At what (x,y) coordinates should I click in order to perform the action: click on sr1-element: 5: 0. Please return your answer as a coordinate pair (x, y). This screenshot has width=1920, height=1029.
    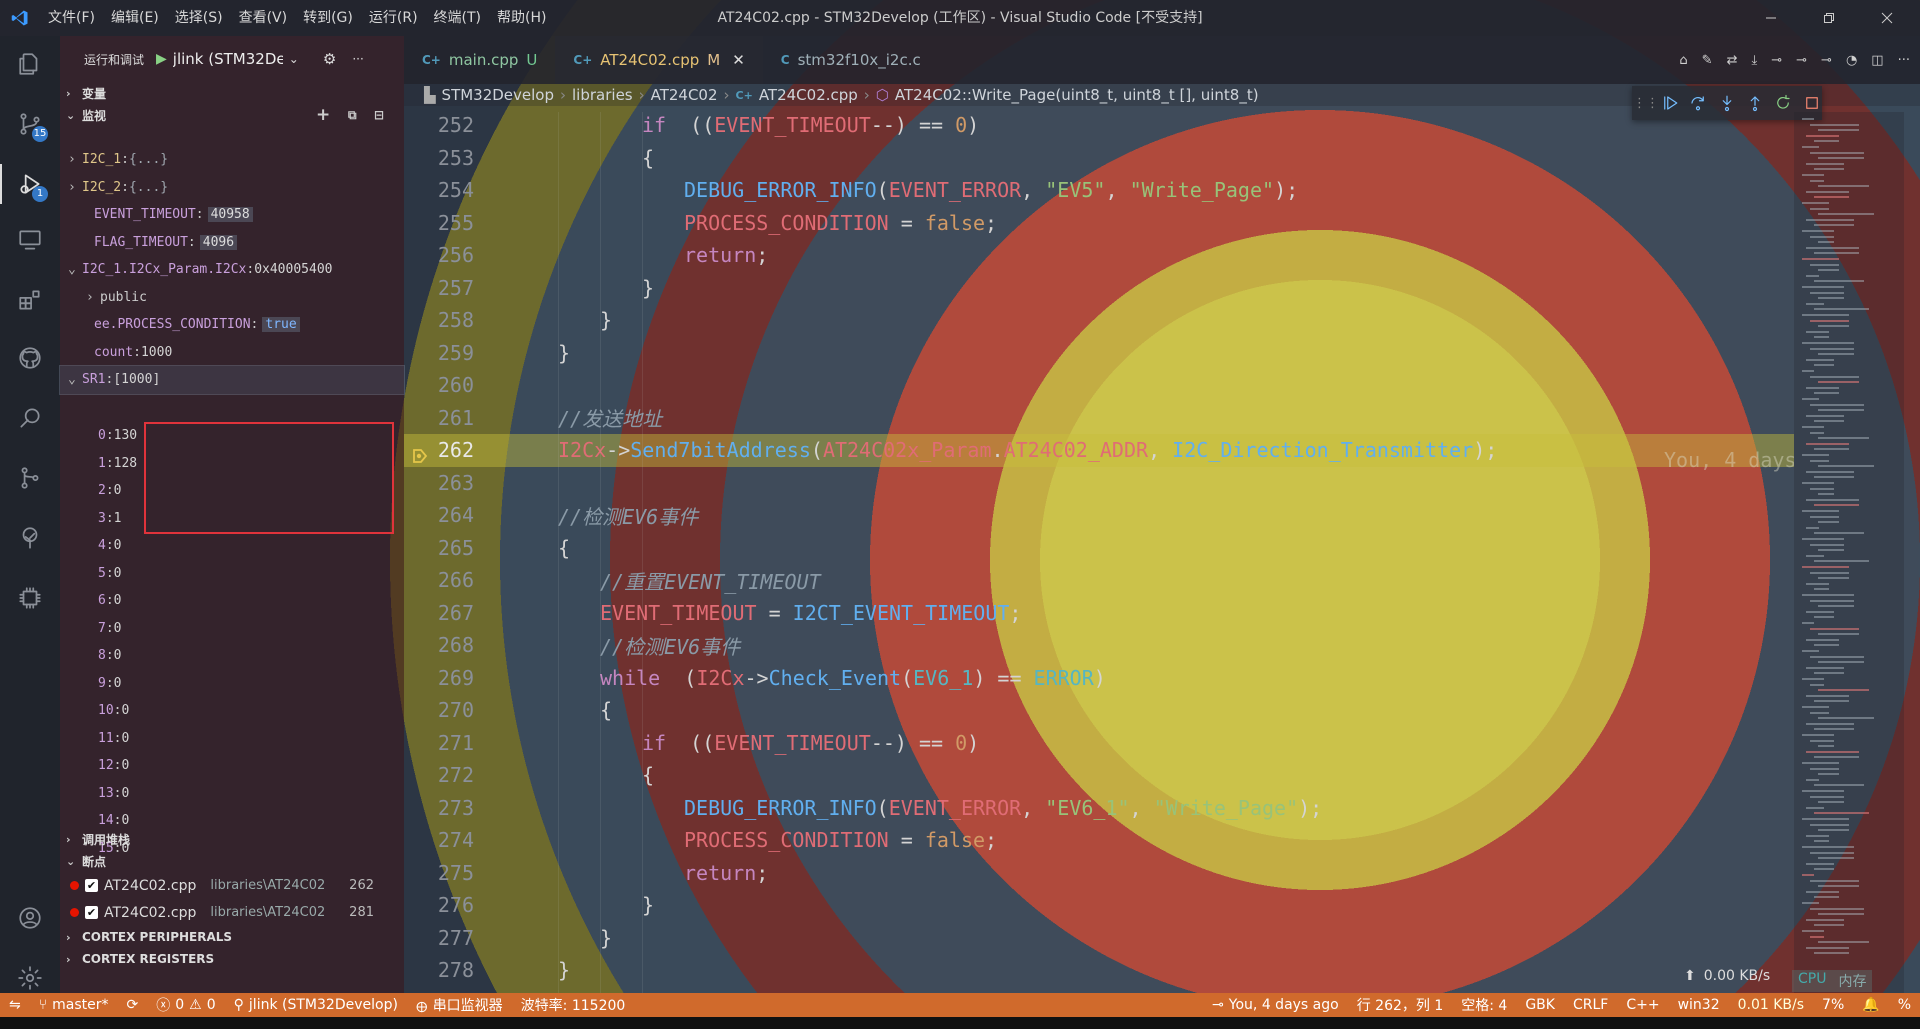
    Looking at the image, I should click on (232, 574).